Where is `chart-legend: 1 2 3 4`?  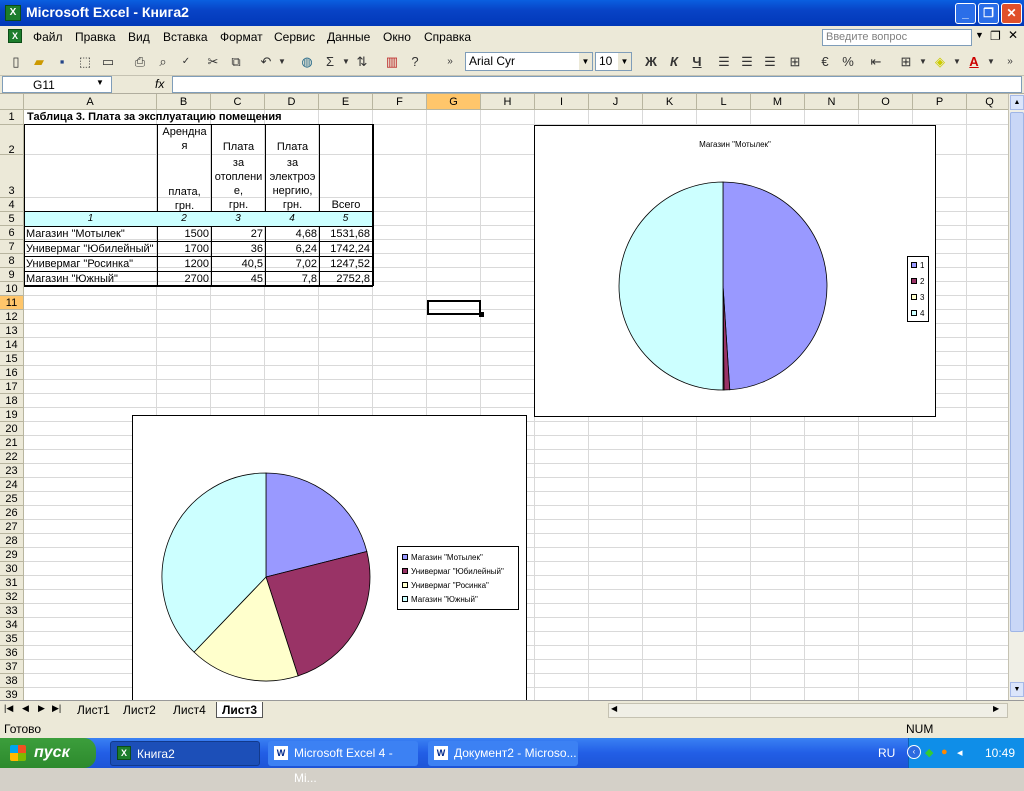 chart-legend: 1 2 3 4 is located at coordinates (918, 289).